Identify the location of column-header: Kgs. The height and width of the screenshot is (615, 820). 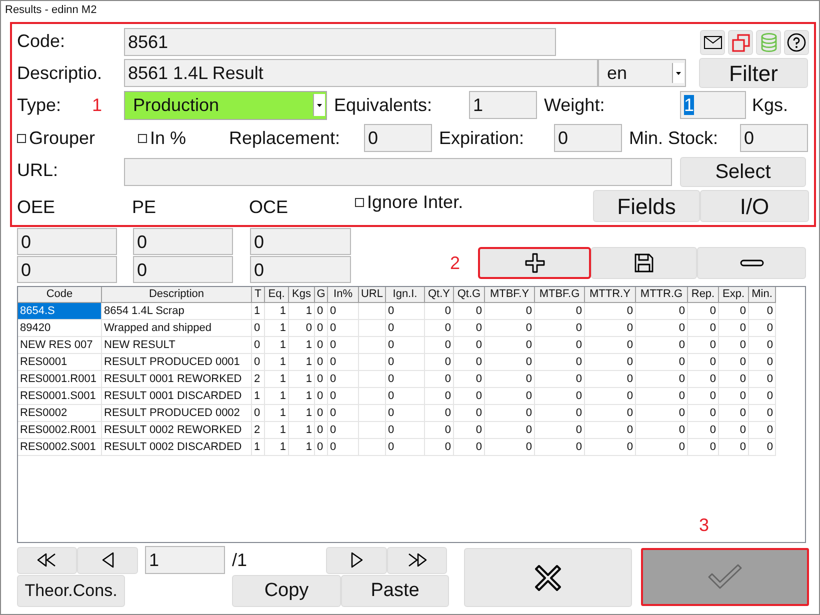
(302, 295).